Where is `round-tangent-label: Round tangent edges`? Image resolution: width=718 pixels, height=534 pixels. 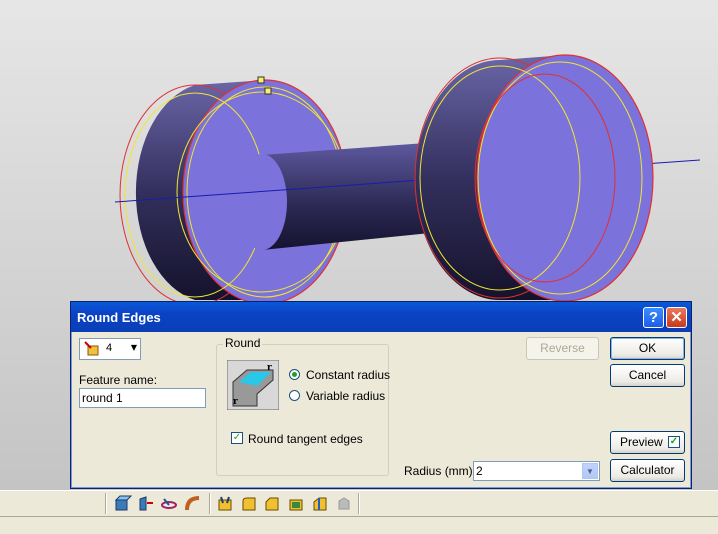 round-tangent-label: Round tangent edges is located at coordinates (305, 439).